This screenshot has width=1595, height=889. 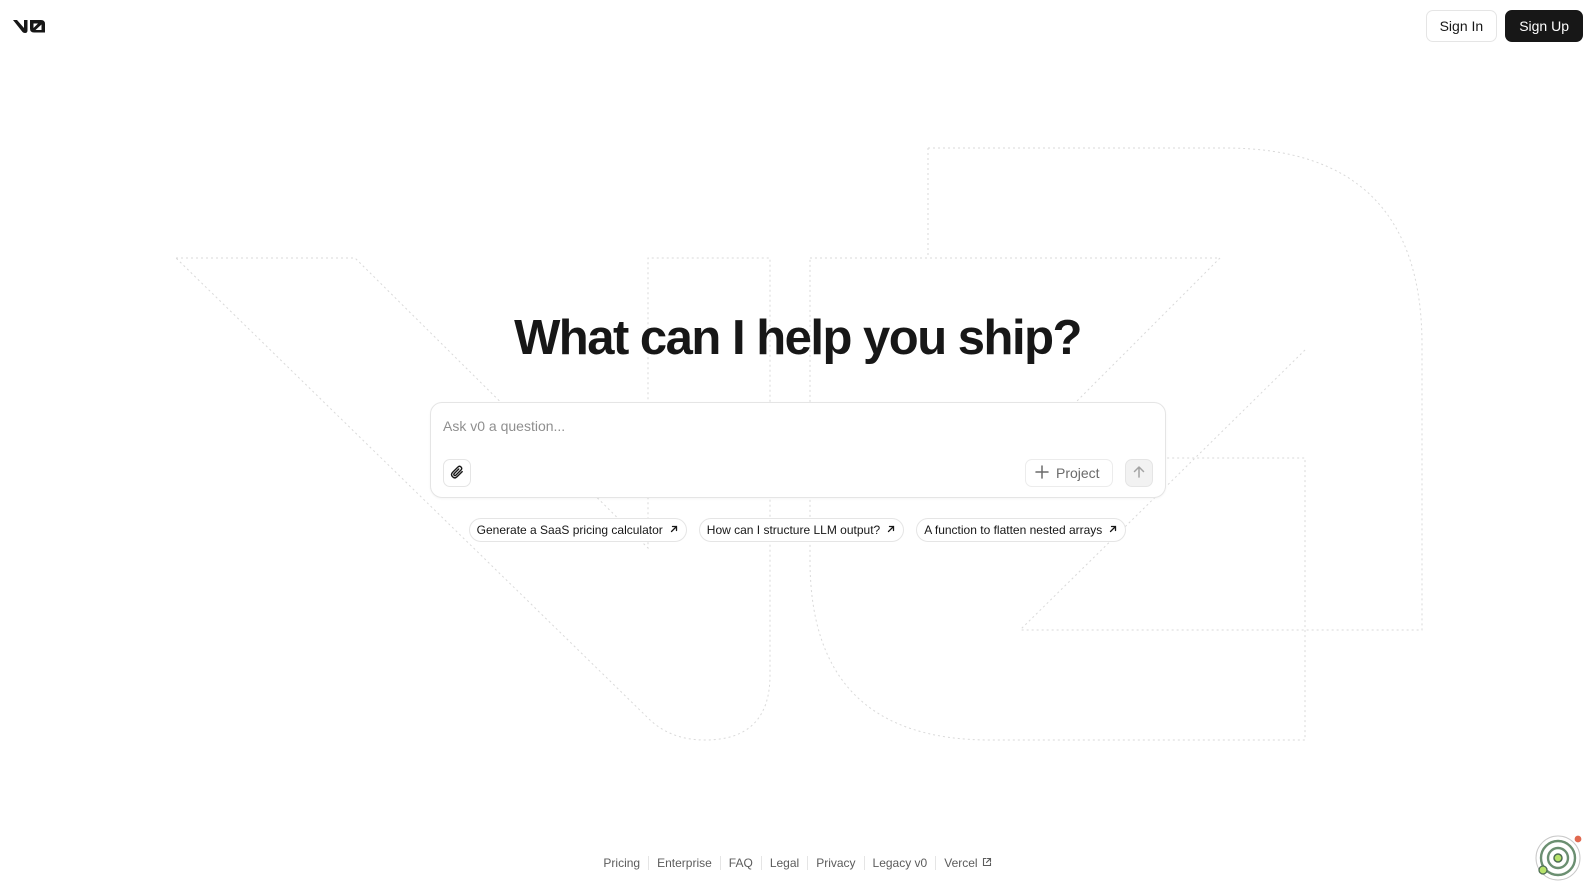 What do you see at coordinates (621, 863) in the screenshot?
I see `footer-link-pricing: Pricing` at bounding box center [621, 863].